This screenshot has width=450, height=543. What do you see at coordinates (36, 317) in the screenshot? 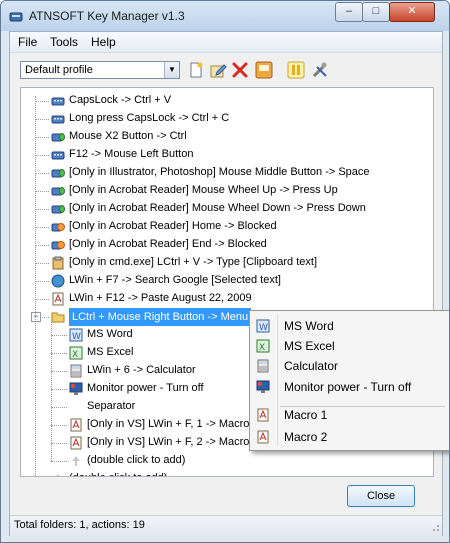
I see `collapse-icon: −` at bounding box center [36, 317].